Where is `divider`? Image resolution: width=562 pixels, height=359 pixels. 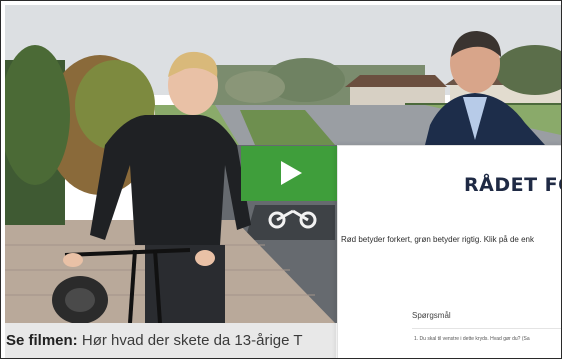 divider is located at coordinates (486, 328).